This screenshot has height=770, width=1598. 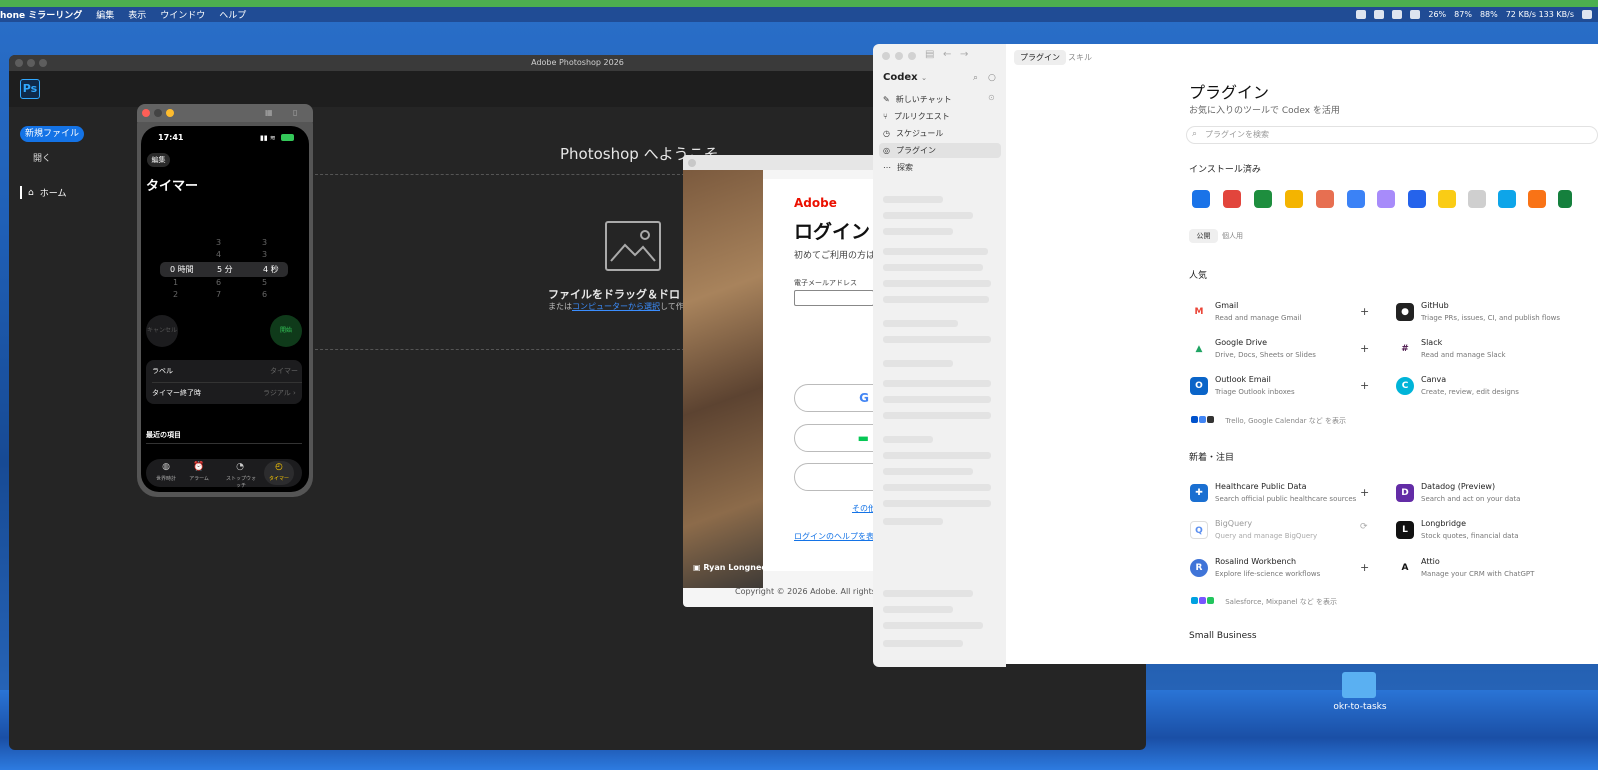 I want to click on when-ends-row: タイマー終了時, so click(x=176, y=393).